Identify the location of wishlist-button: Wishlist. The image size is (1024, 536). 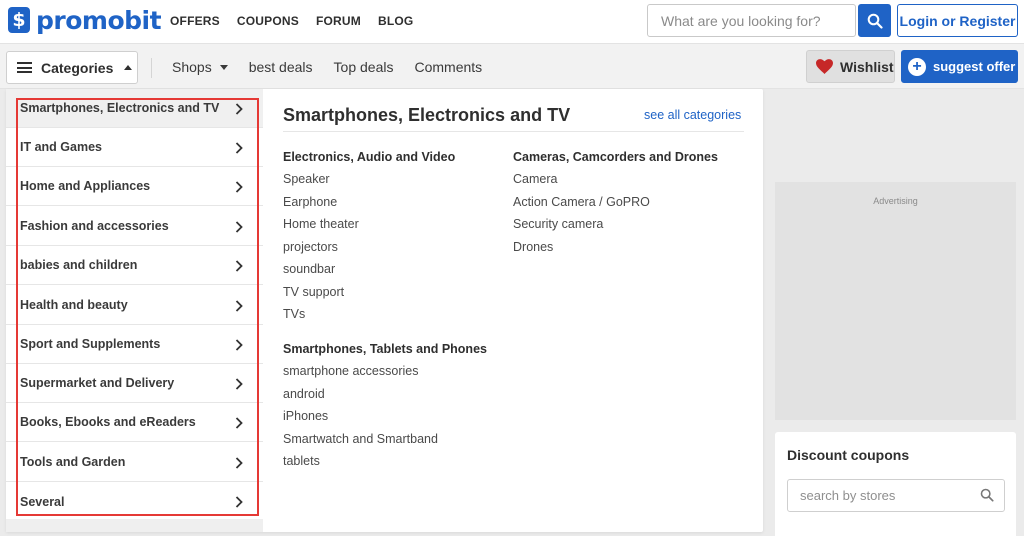
(850, 66).